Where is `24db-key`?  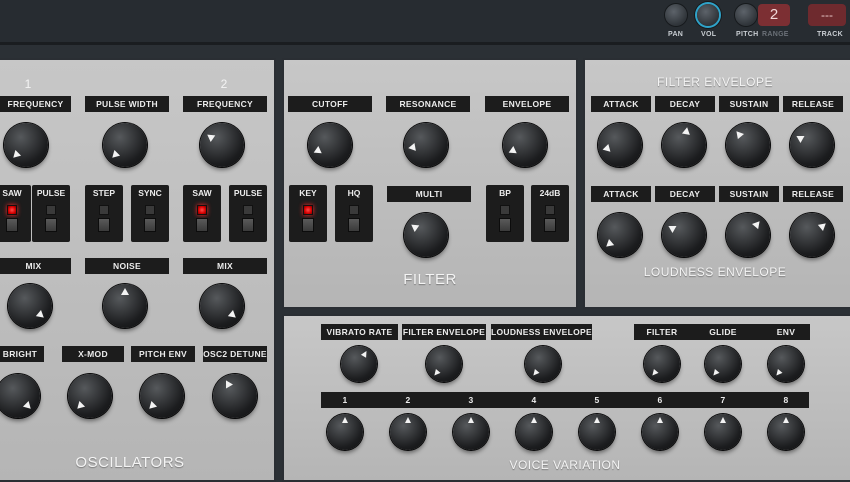 24db-key is located at coordinates (550, 225).